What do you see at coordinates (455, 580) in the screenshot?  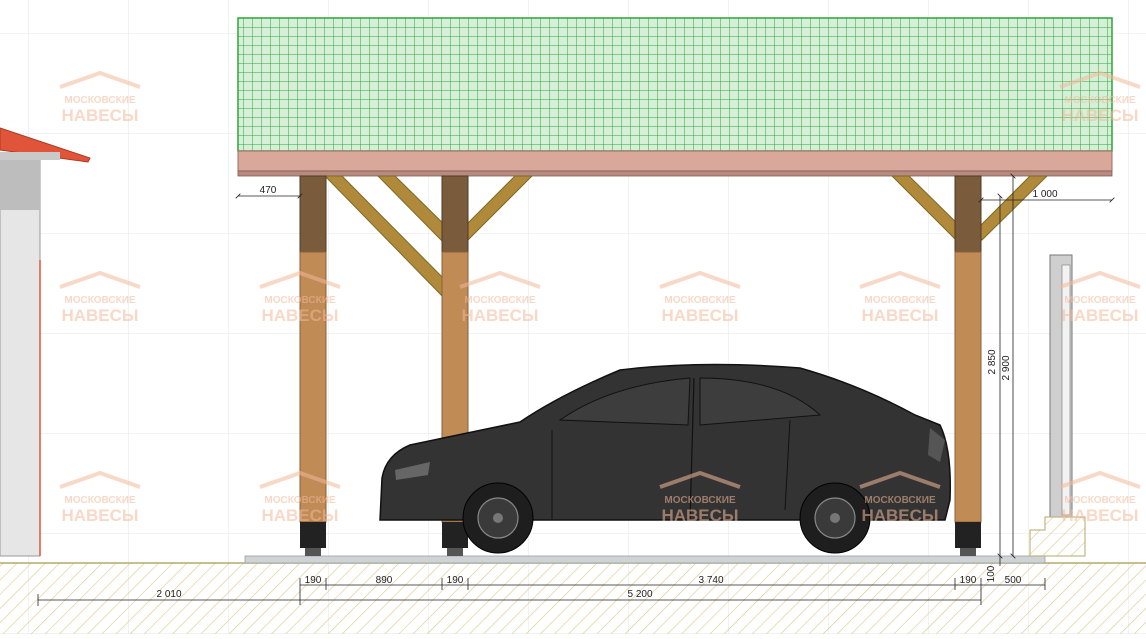 I see `dim-post-2: 190` at bounding box center [455, 580].